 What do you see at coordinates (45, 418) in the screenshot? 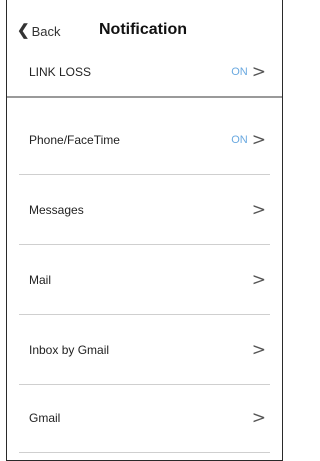
I see `row-label: Gmail` at bounding box center [45, 418].